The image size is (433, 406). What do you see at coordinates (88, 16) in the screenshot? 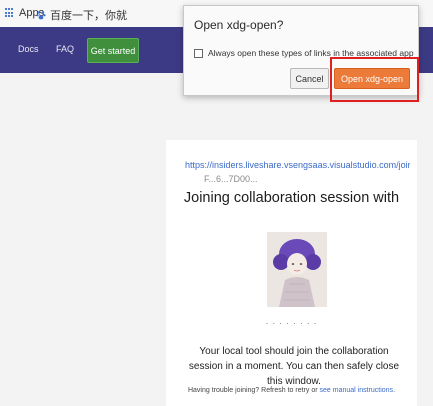
I see `bookmark-baidu-label: 百度一下，你就` at bounding box center [88, 16].